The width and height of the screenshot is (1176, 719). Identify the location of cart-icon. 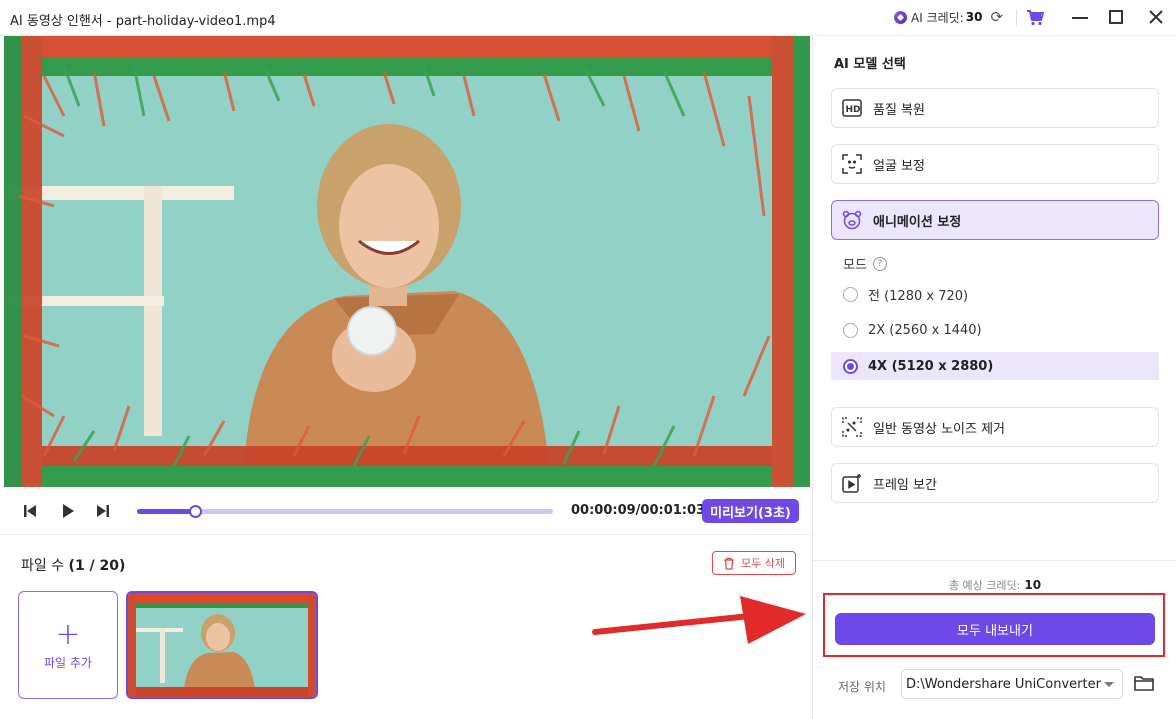
(1035, 17).